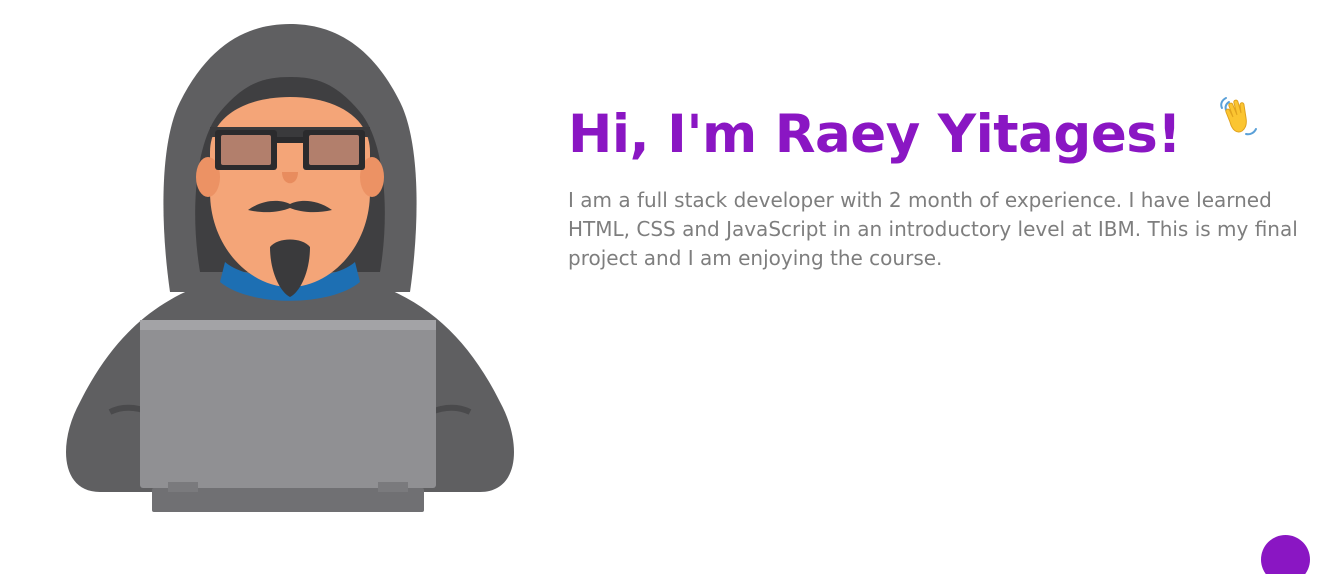 The width and height of the screenshot is (1332, 574). What do you see at coordinates (875, 134) in the screenshot?
I see `hero-title: Hi, I'm Raey Yitages!` at bounding box center [875, 134].